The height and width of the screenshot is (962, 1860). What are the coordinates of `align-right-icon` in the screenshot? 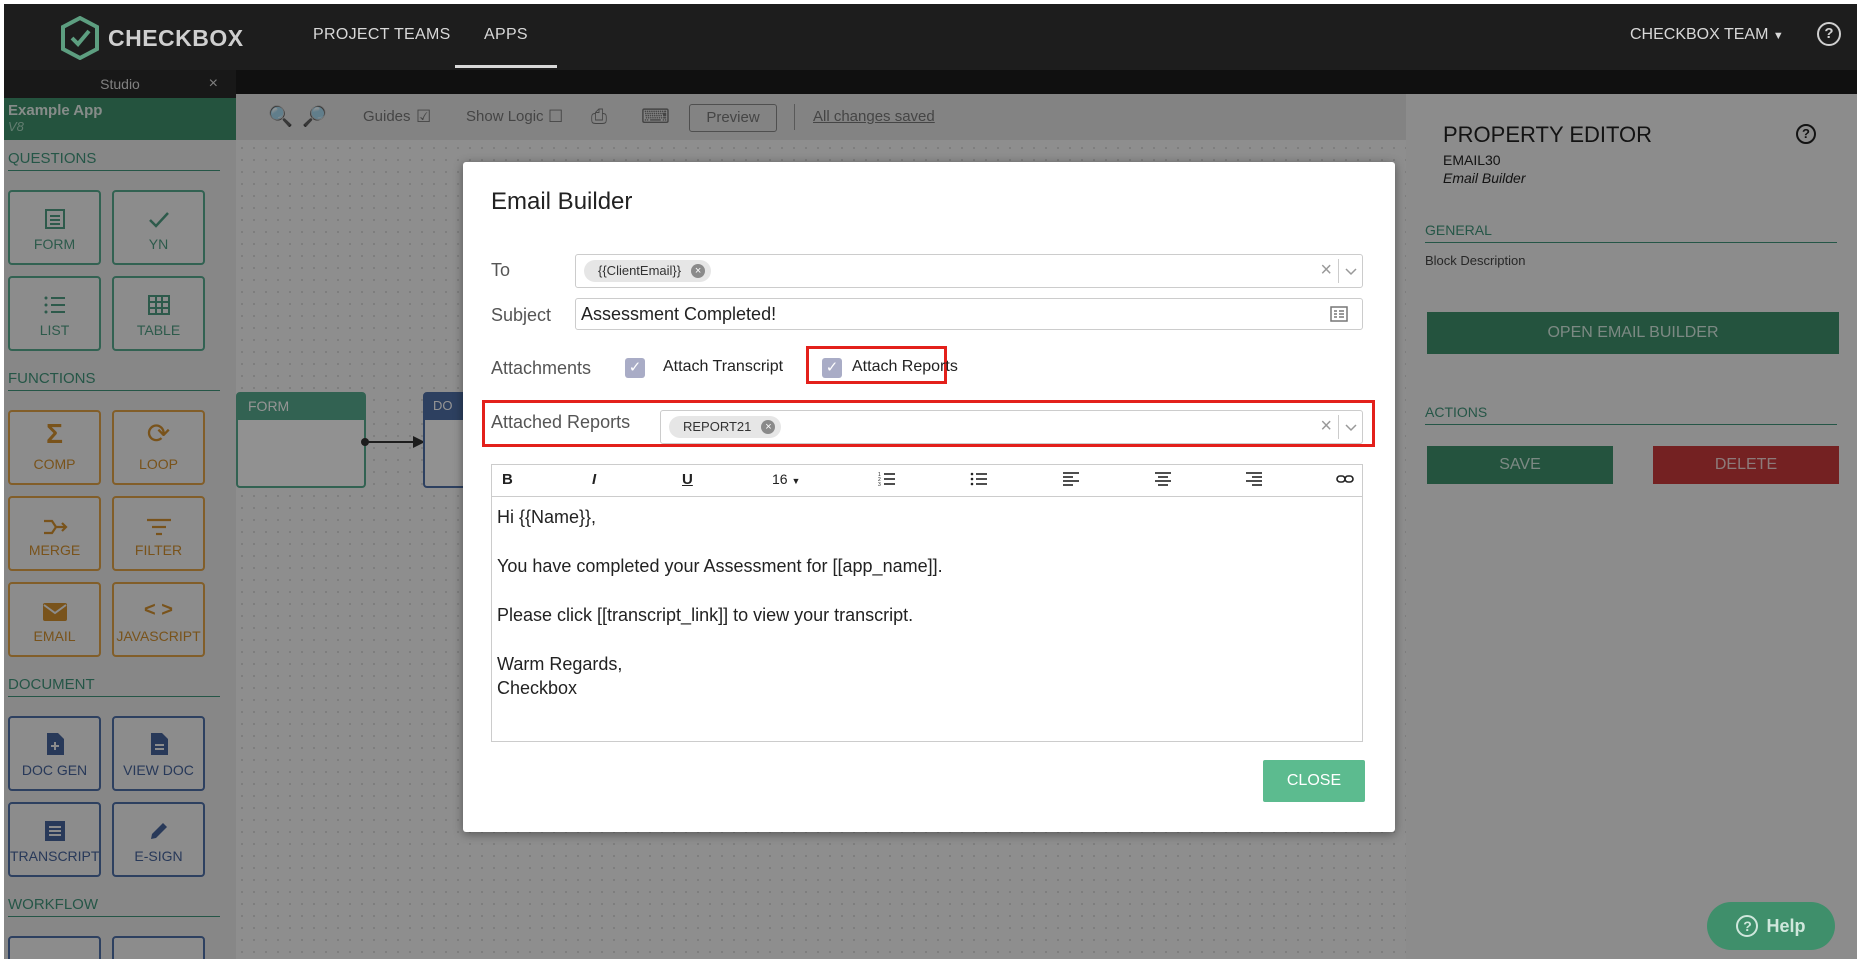 It's located at (1254, 481).